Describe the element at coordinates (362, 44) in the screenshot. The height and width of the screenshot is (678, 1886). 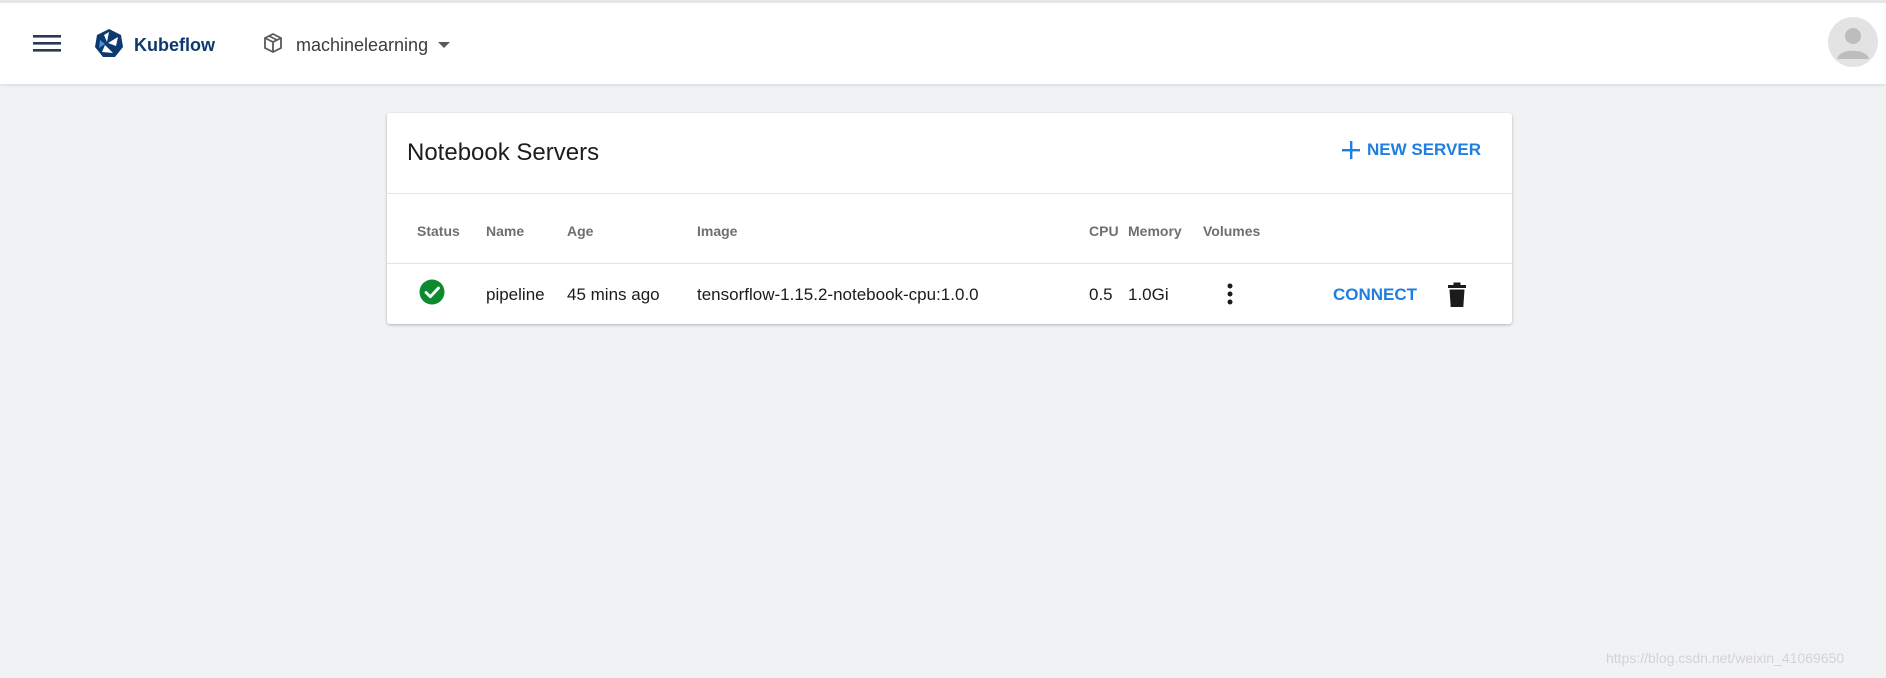
I see `namespace-label: machinelearning` at that location.